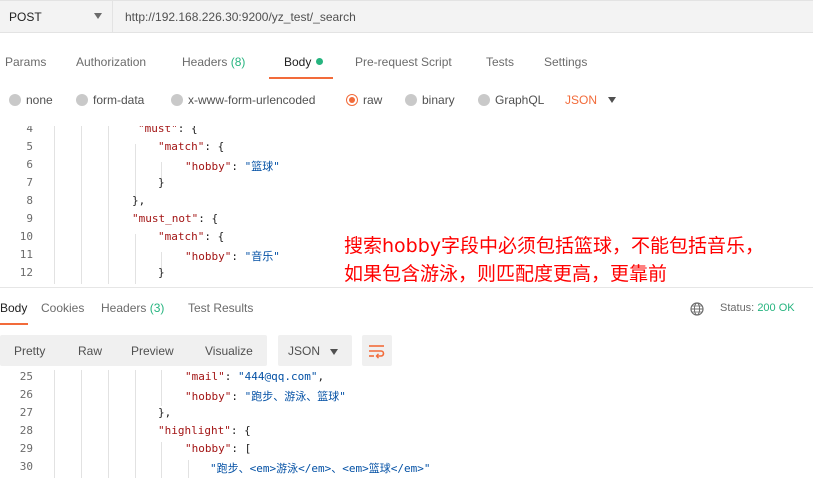  I want to click on json-key: "must", so click(158, 130).